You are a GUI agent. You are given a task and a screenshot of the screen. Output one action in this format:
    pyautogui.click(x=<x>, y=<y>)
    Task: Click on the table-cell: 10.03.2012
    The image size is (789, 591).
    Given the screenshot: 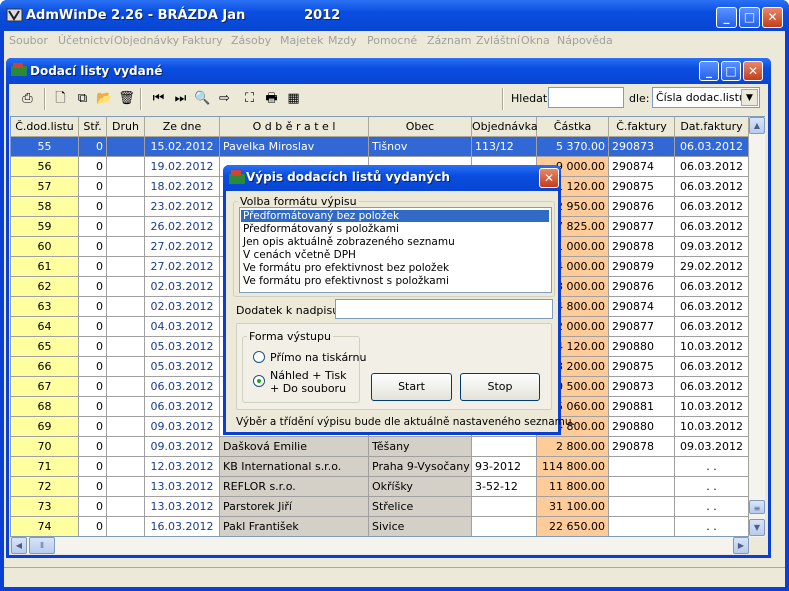 What is the action you would take?
    pyautogui.click(x=712, y=427)
    